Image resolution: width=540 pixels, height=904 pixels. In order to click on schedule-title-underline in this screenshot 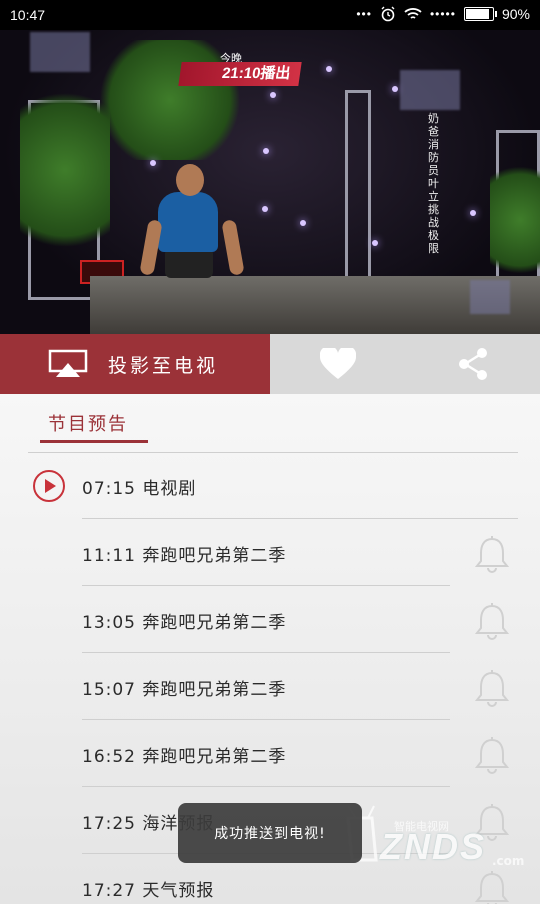, I will do `click(94, 441)`.